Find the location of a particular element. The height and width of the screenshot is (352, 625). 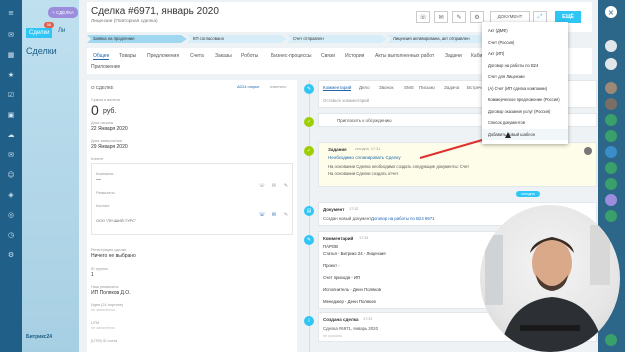

close-value: 29 Января 2020 is located at coordinates (109, 147).